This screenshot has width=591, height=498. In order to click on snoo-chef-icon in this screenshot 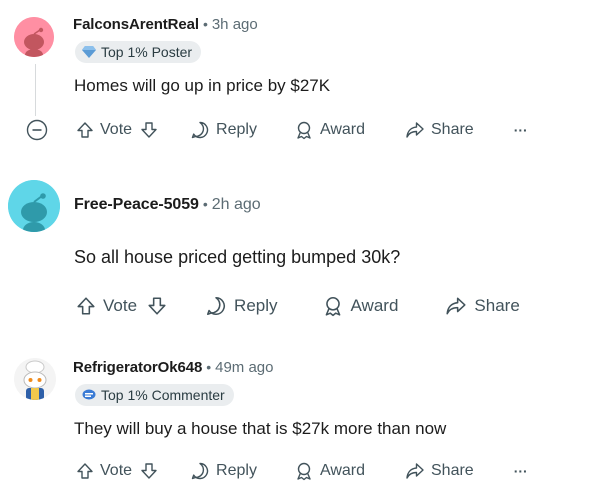, I will do `click(35, 379)`.